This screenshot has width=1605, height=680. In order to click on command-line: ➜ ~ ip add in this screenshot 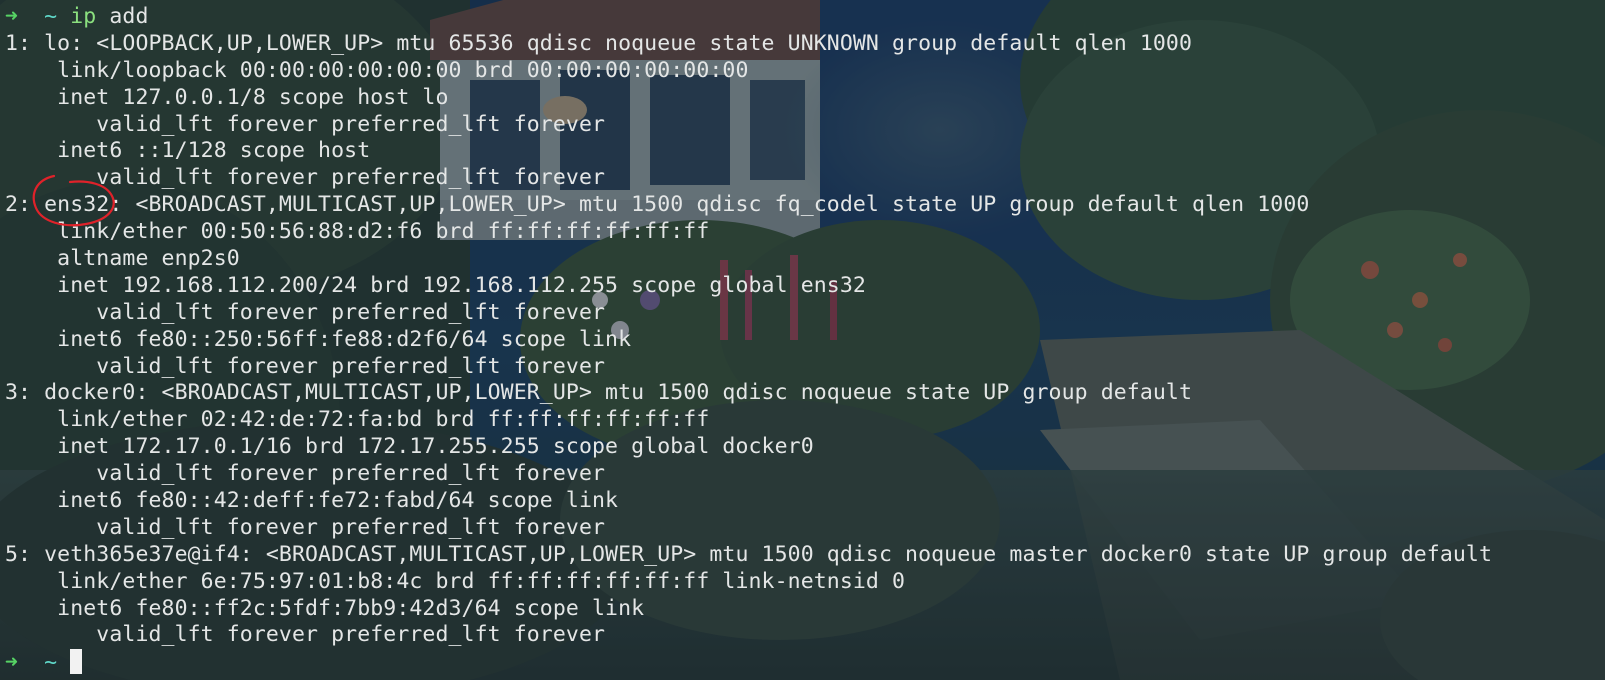, I will do `click(805, 17)`.